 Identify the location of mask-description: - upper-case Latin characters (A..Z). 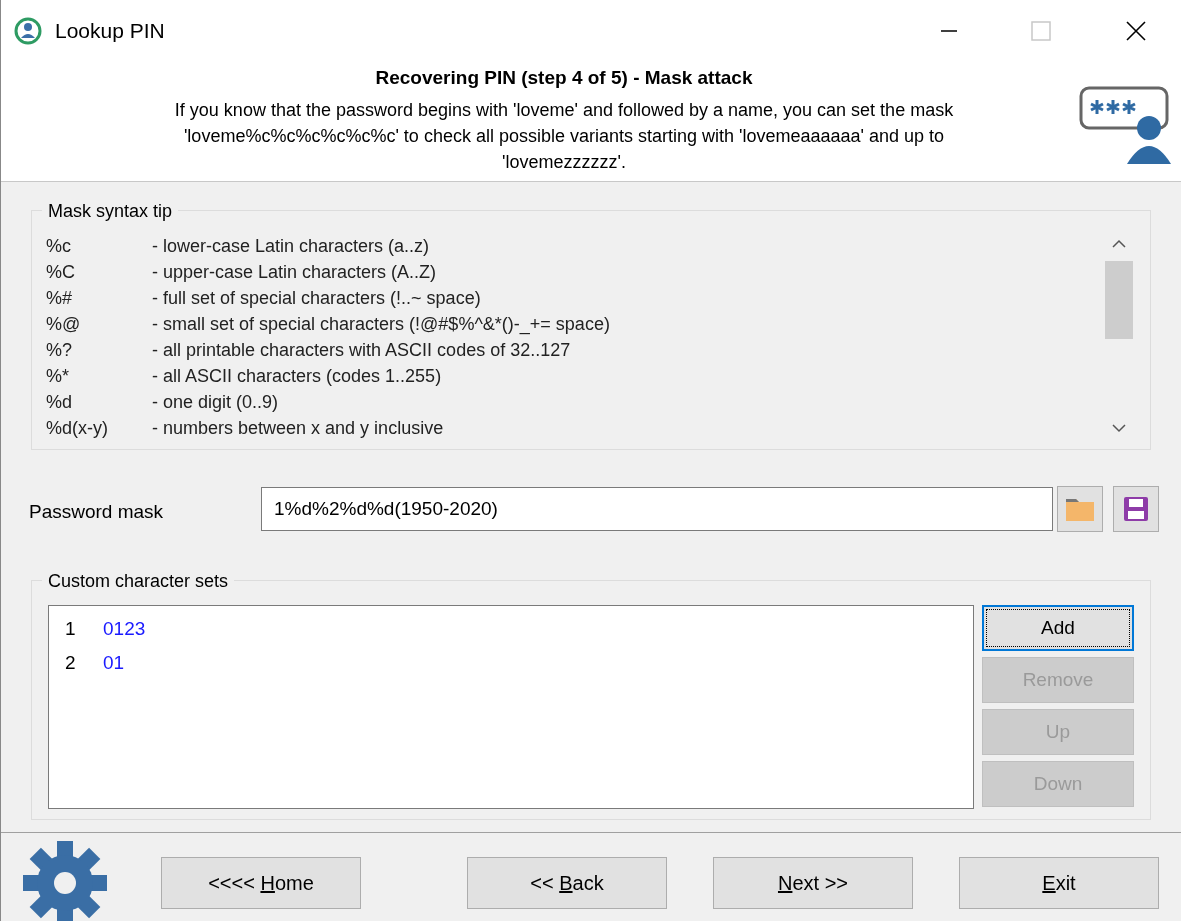
(294, 272).